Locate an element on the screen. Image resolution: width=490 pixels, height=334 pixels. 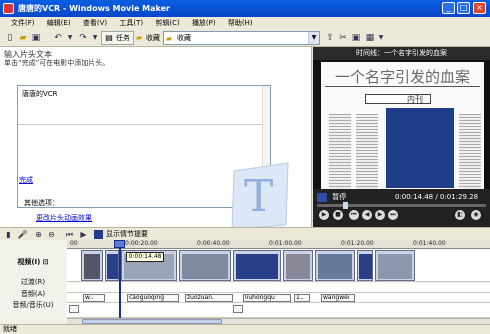
tasks-button: ▤ 任务 is located at coordinates (117, 38).